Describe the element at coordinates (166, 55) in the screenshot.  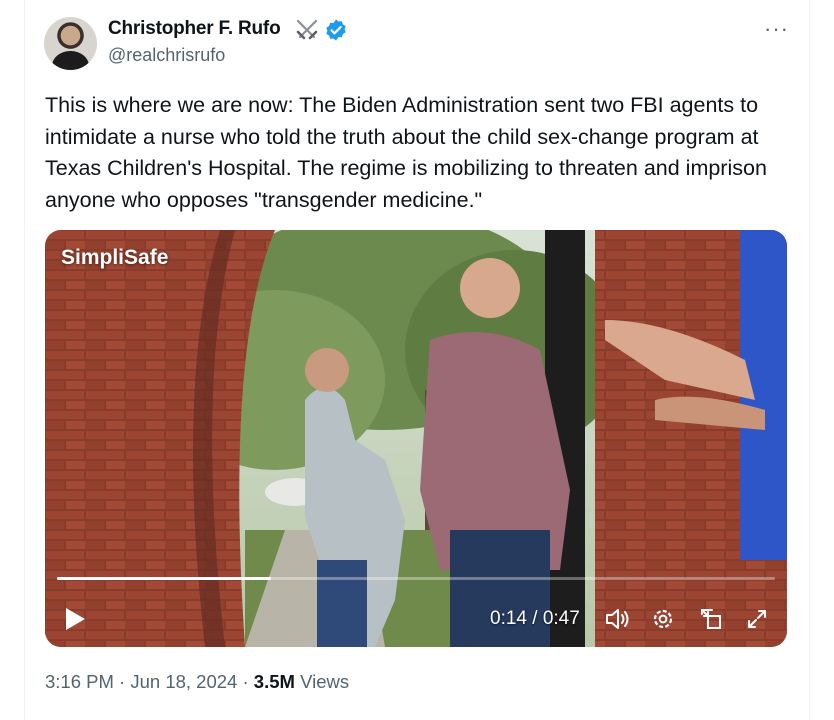
I see `author-handle: @realchrisrufo` at that location.